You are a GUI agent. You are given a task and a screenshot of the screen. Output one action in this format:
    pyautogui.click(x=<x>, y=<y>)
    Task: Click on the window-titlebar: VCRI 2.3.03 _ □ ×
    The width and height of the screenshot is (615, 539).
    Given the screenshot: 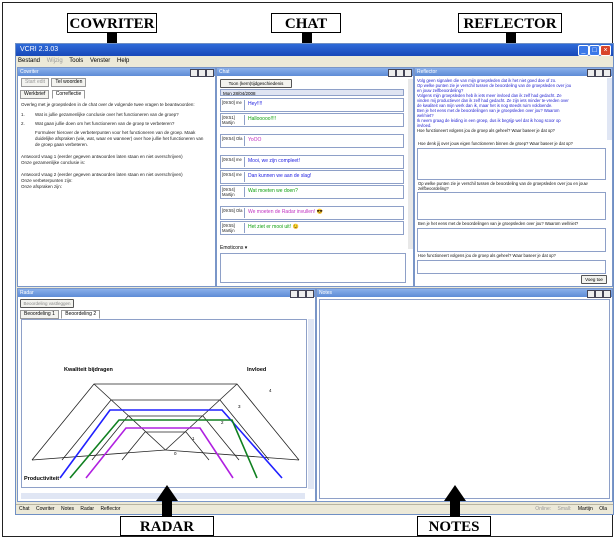 What is the action you would take?
    pyautogui.click(x=314, y=50)
    